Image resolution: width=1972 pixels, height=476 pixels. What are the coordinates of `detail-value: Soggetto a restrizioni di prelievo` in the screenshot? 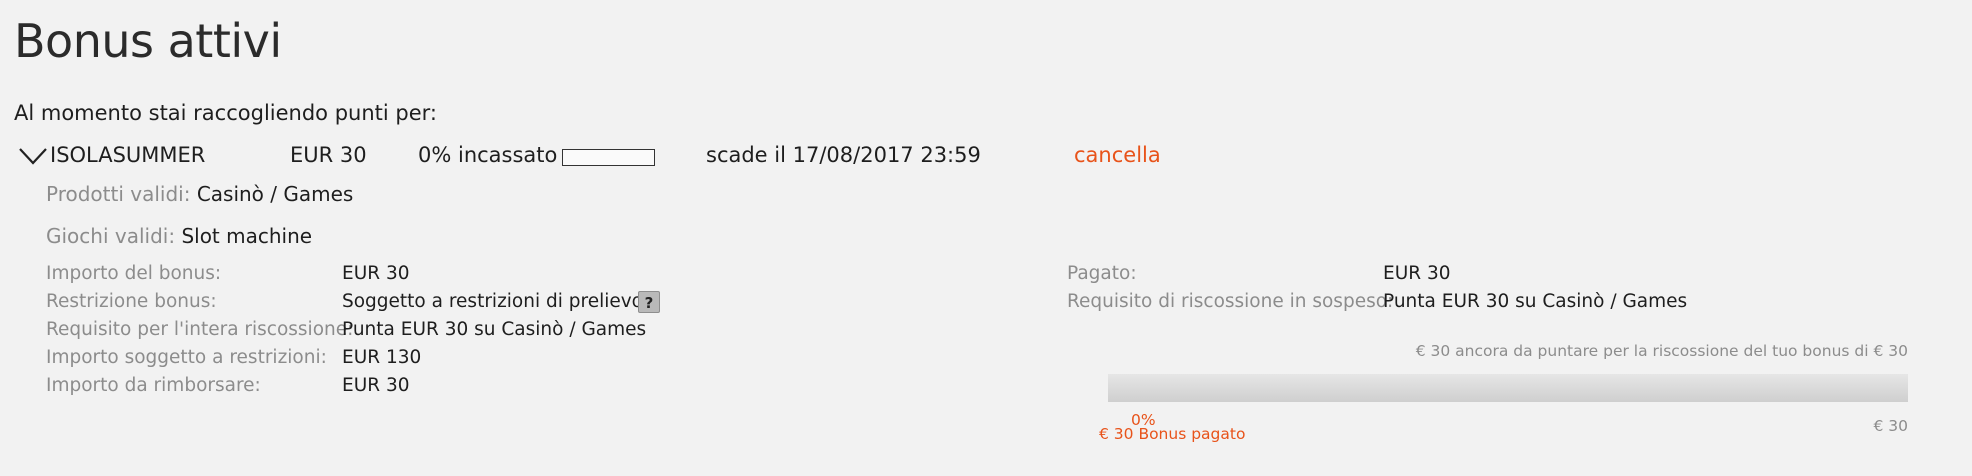 It's located at (493, 301).